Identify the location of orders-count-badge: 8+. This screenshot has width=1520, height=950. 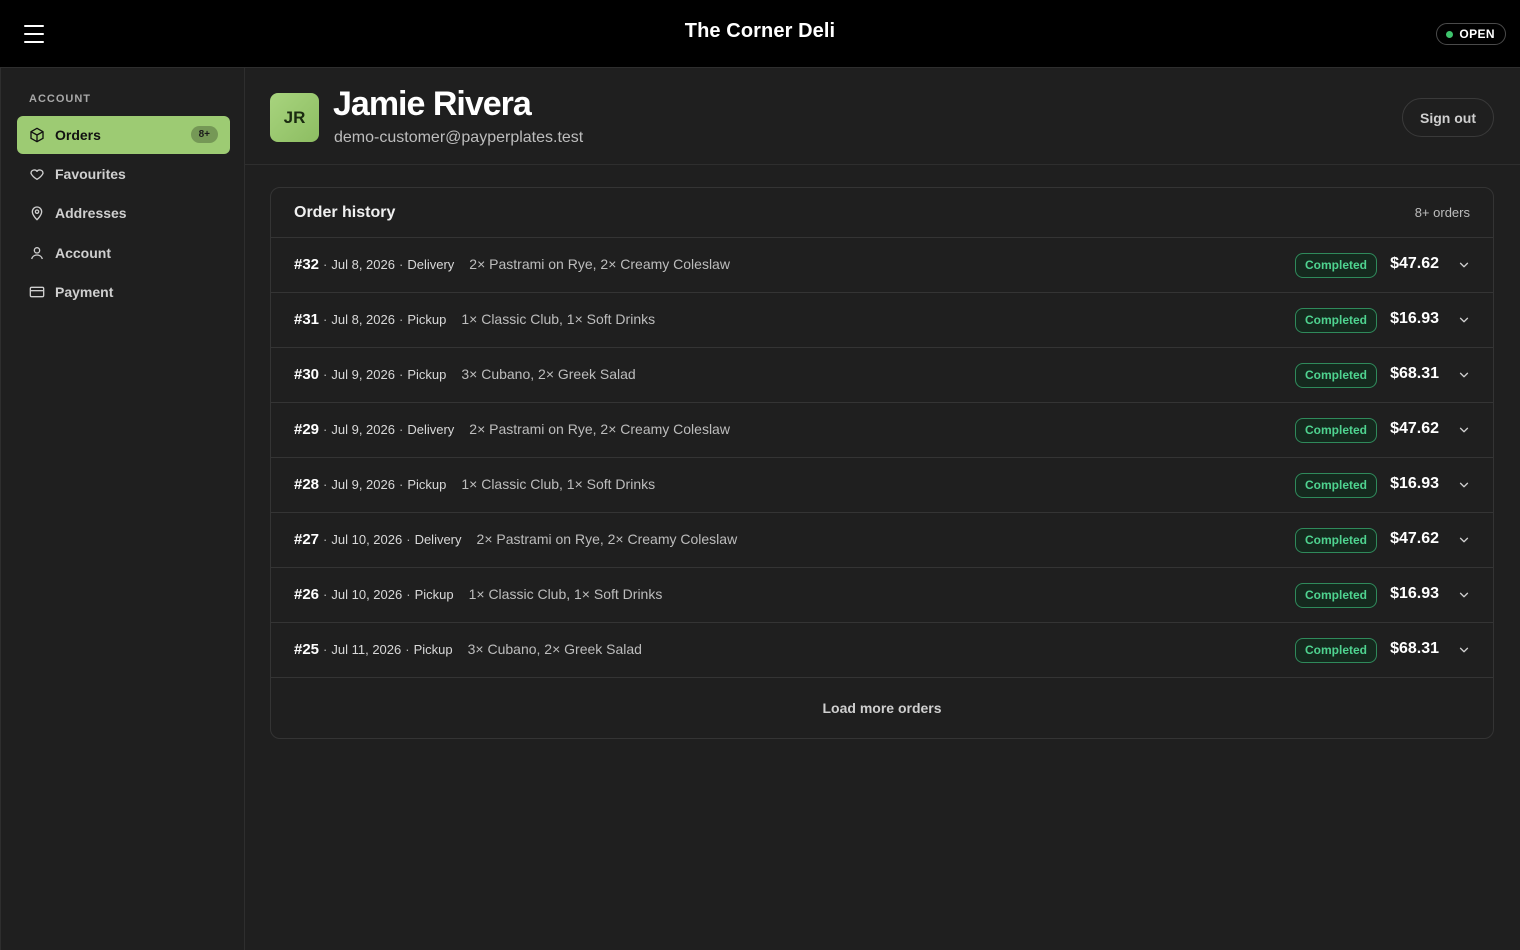
(204, 134).